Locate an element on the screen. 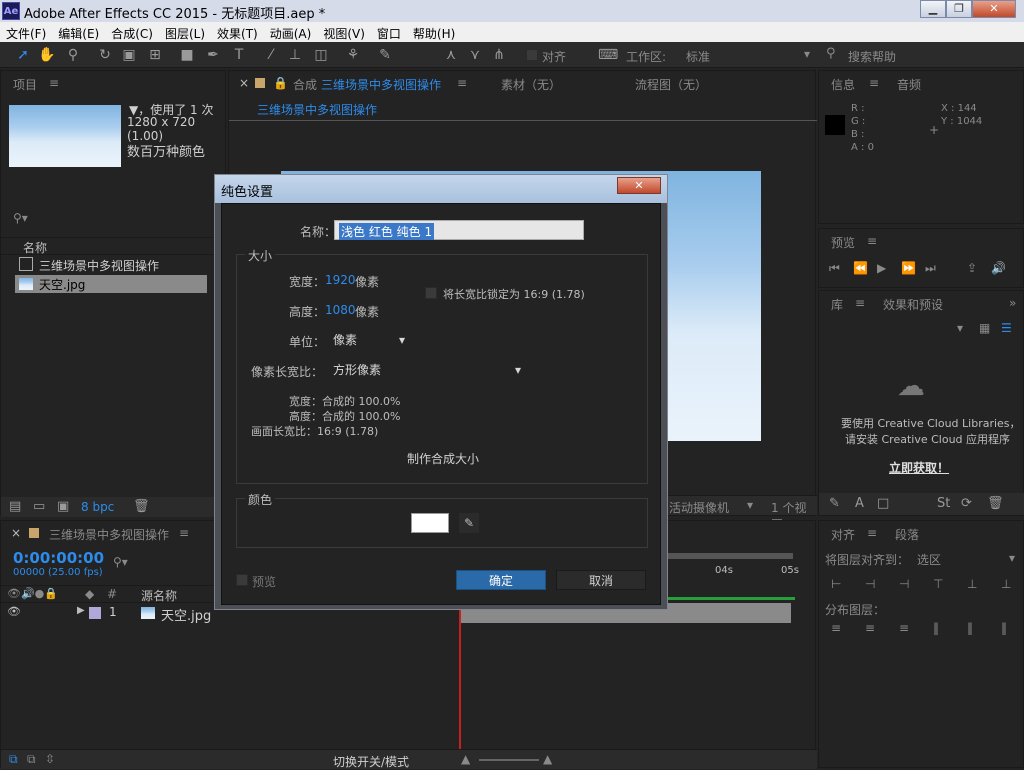  panel-overflow-icon: » is located at coordinates (1012, 303).